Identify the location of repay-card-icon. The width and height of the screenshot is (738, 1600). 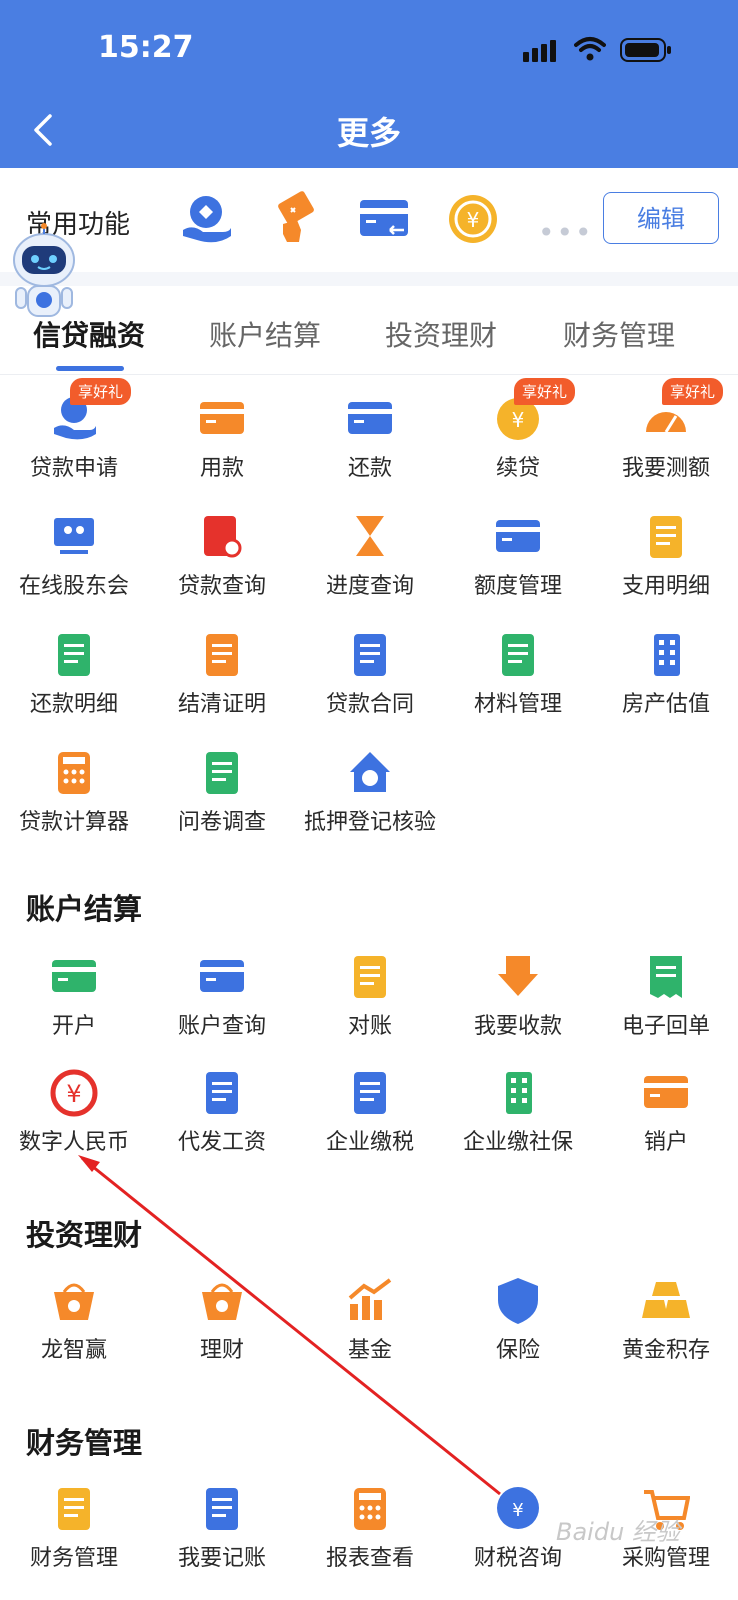
(385, 219).